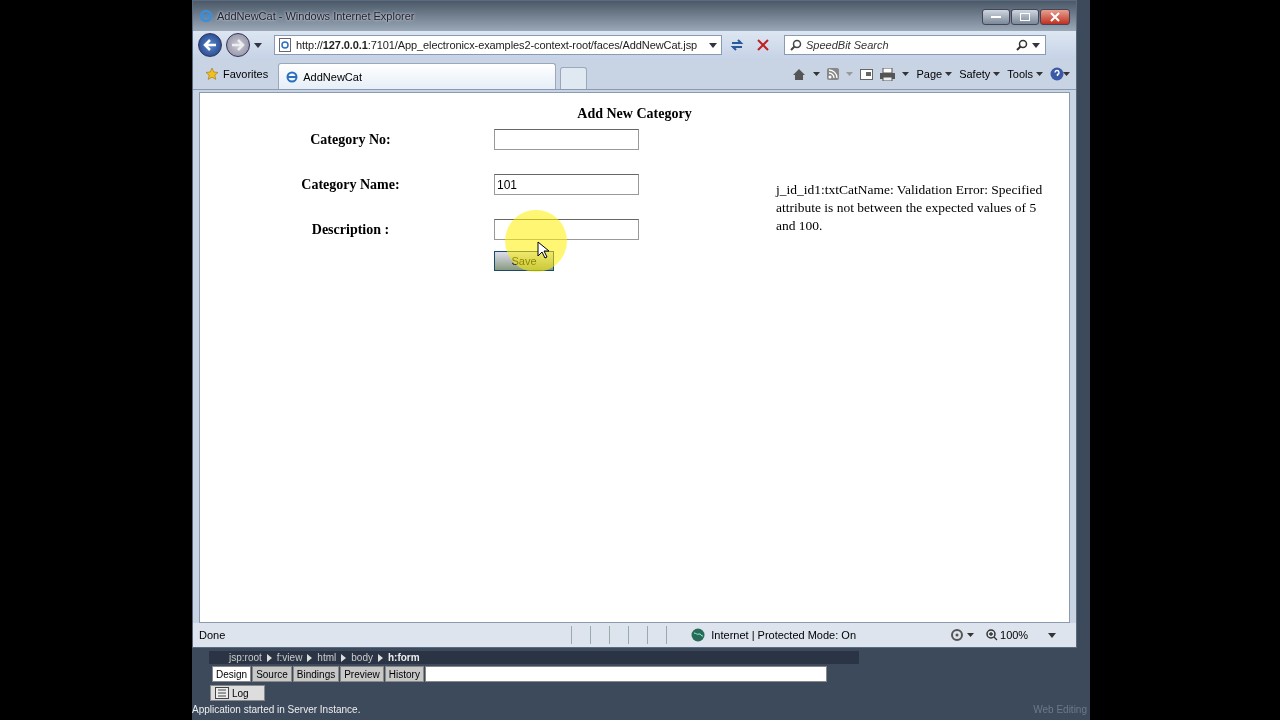  Describe the element at coordinates (212, 74) in the screenshot. I see `star-icon` at that location.